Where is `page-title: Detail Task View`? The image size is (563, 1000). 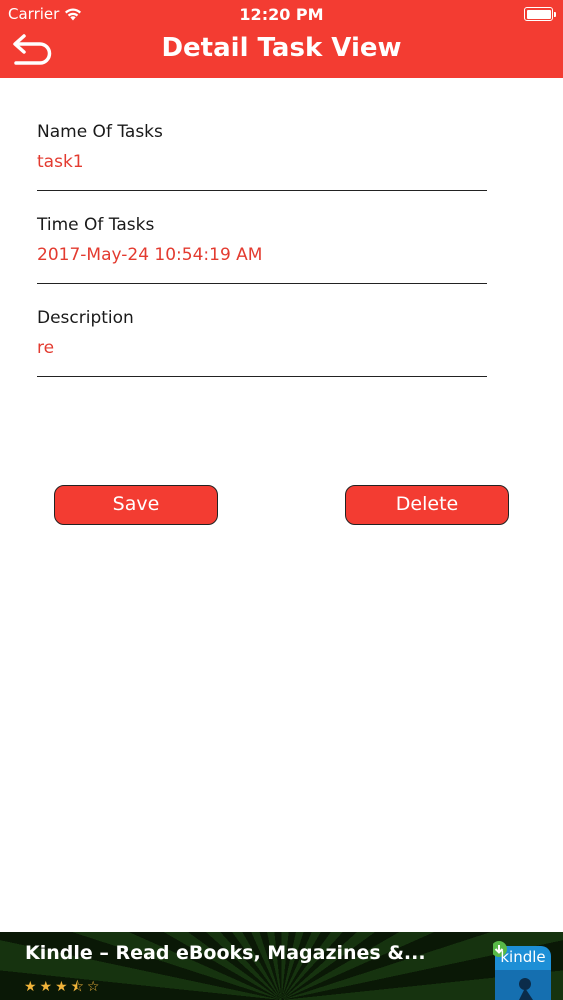
page-title: Detail Task View is located at coordinates (281, 48).